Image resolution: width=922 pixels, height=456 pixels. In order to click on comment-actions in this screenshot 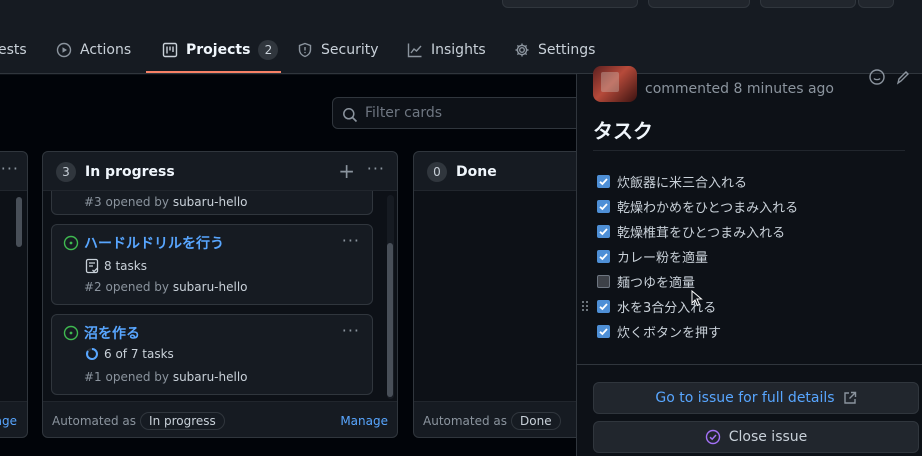, I will do `click(889, 77)`.